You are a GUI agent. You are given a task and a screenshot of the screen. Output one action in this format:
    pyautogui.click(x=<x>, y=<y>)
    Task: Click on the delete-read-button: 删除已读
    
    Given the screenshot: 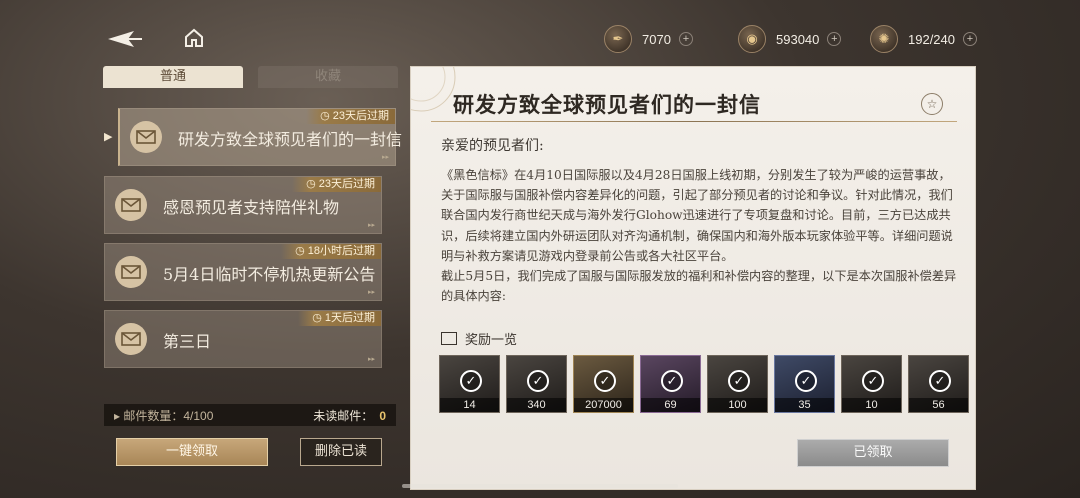 What is the action you would take?
    pyautogui.click(x=341, y=452)
    